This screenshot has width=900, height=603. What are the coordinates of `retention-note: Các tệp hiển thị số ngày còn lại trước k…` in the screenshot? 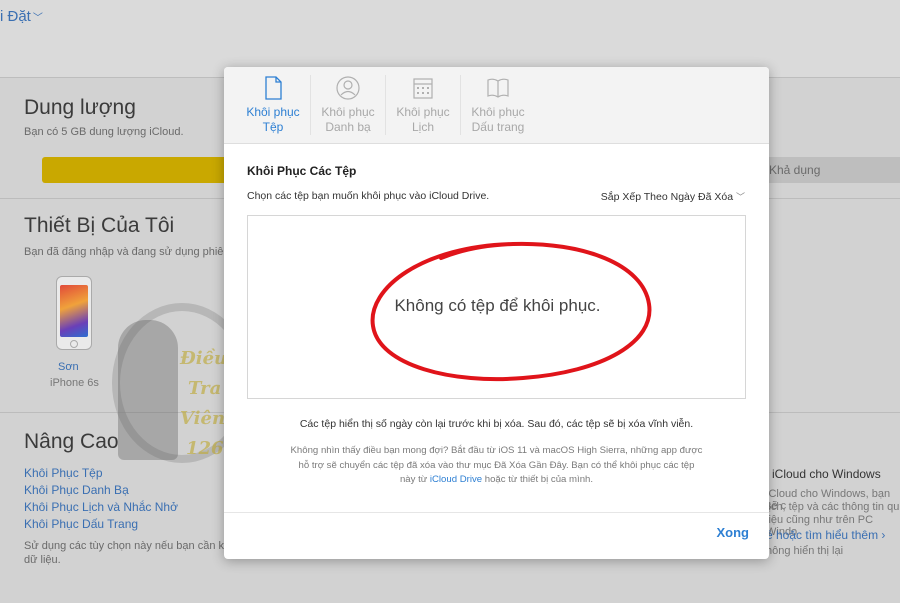 It's located at (496, 424).